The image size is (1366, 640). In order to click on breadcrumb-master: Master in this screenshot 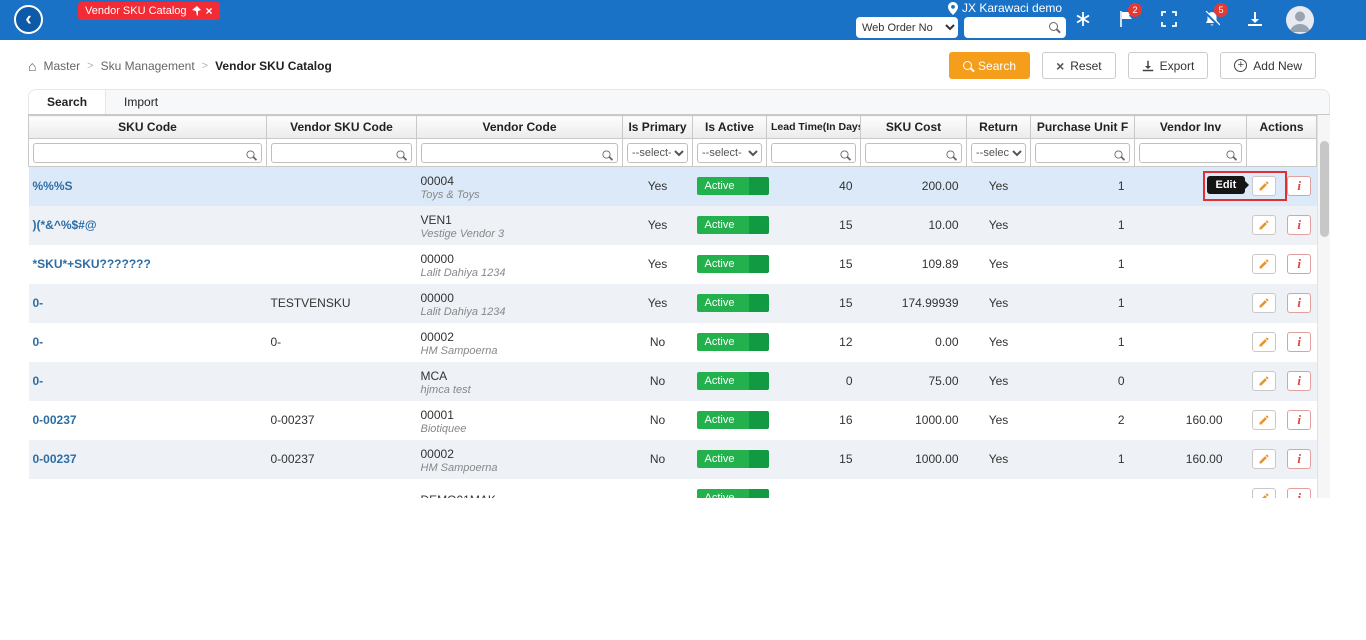, I will do `click(61, 66)`.